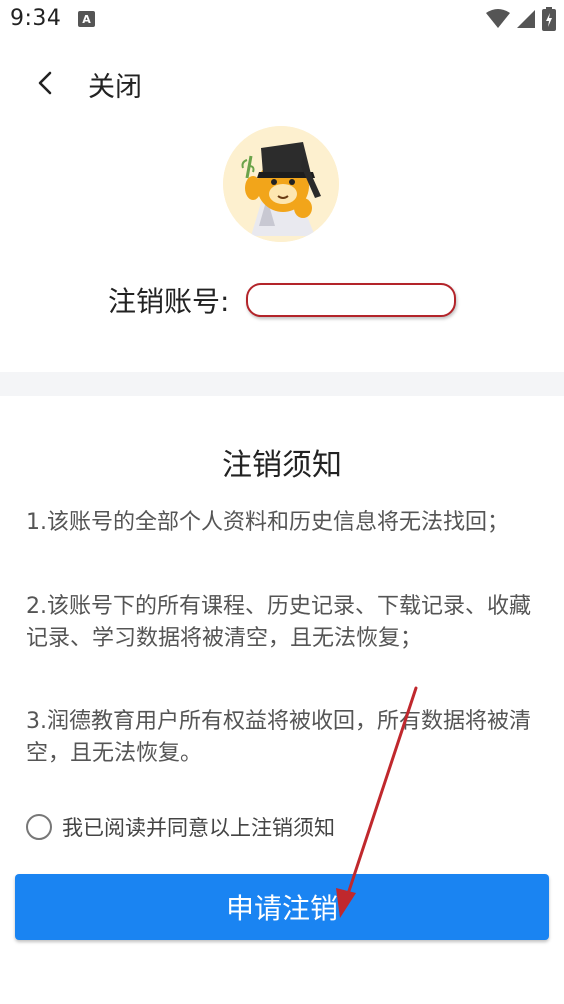 The height and width of the screenshot is (1004, 564). Describe the element at coordinates (526, 19) in the screenshot. I see `signal-icon` at that location.